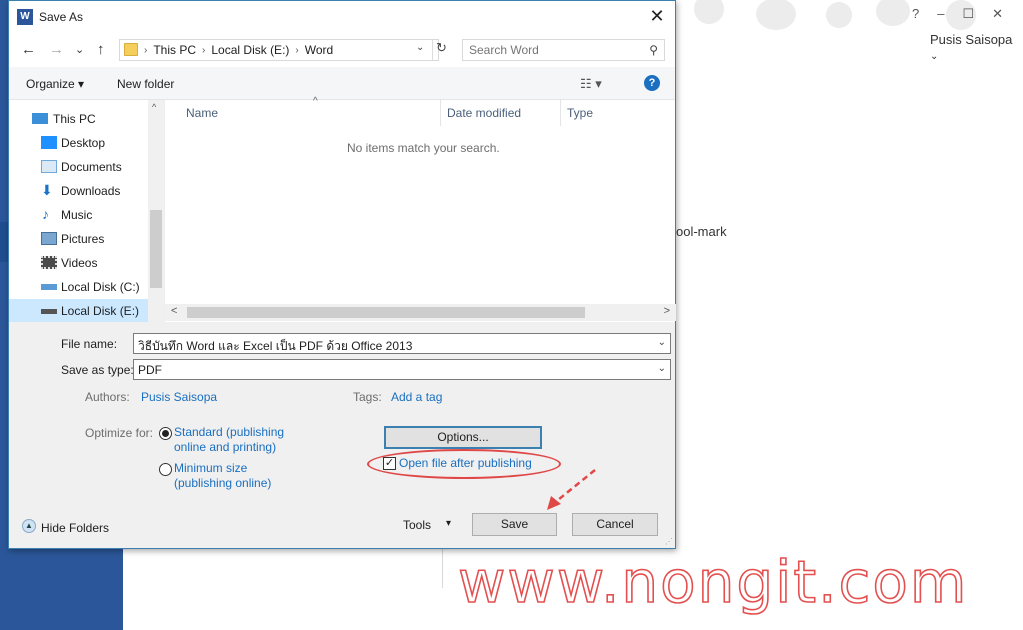  I want to click on breadcrumb-word: Word, so click(319, 50).